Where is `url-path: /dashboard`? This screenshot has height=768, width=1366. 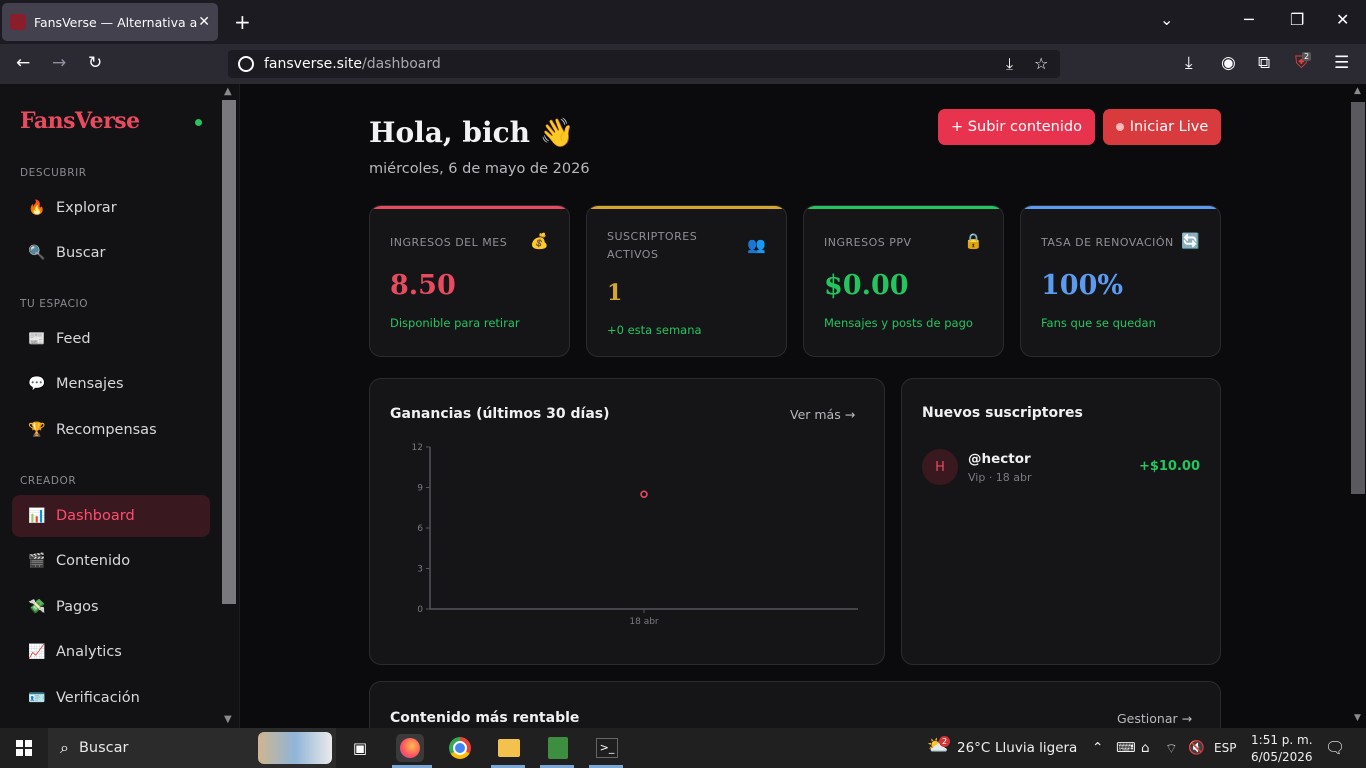 url-path: /dashboard is located at coordinates (401, 64).